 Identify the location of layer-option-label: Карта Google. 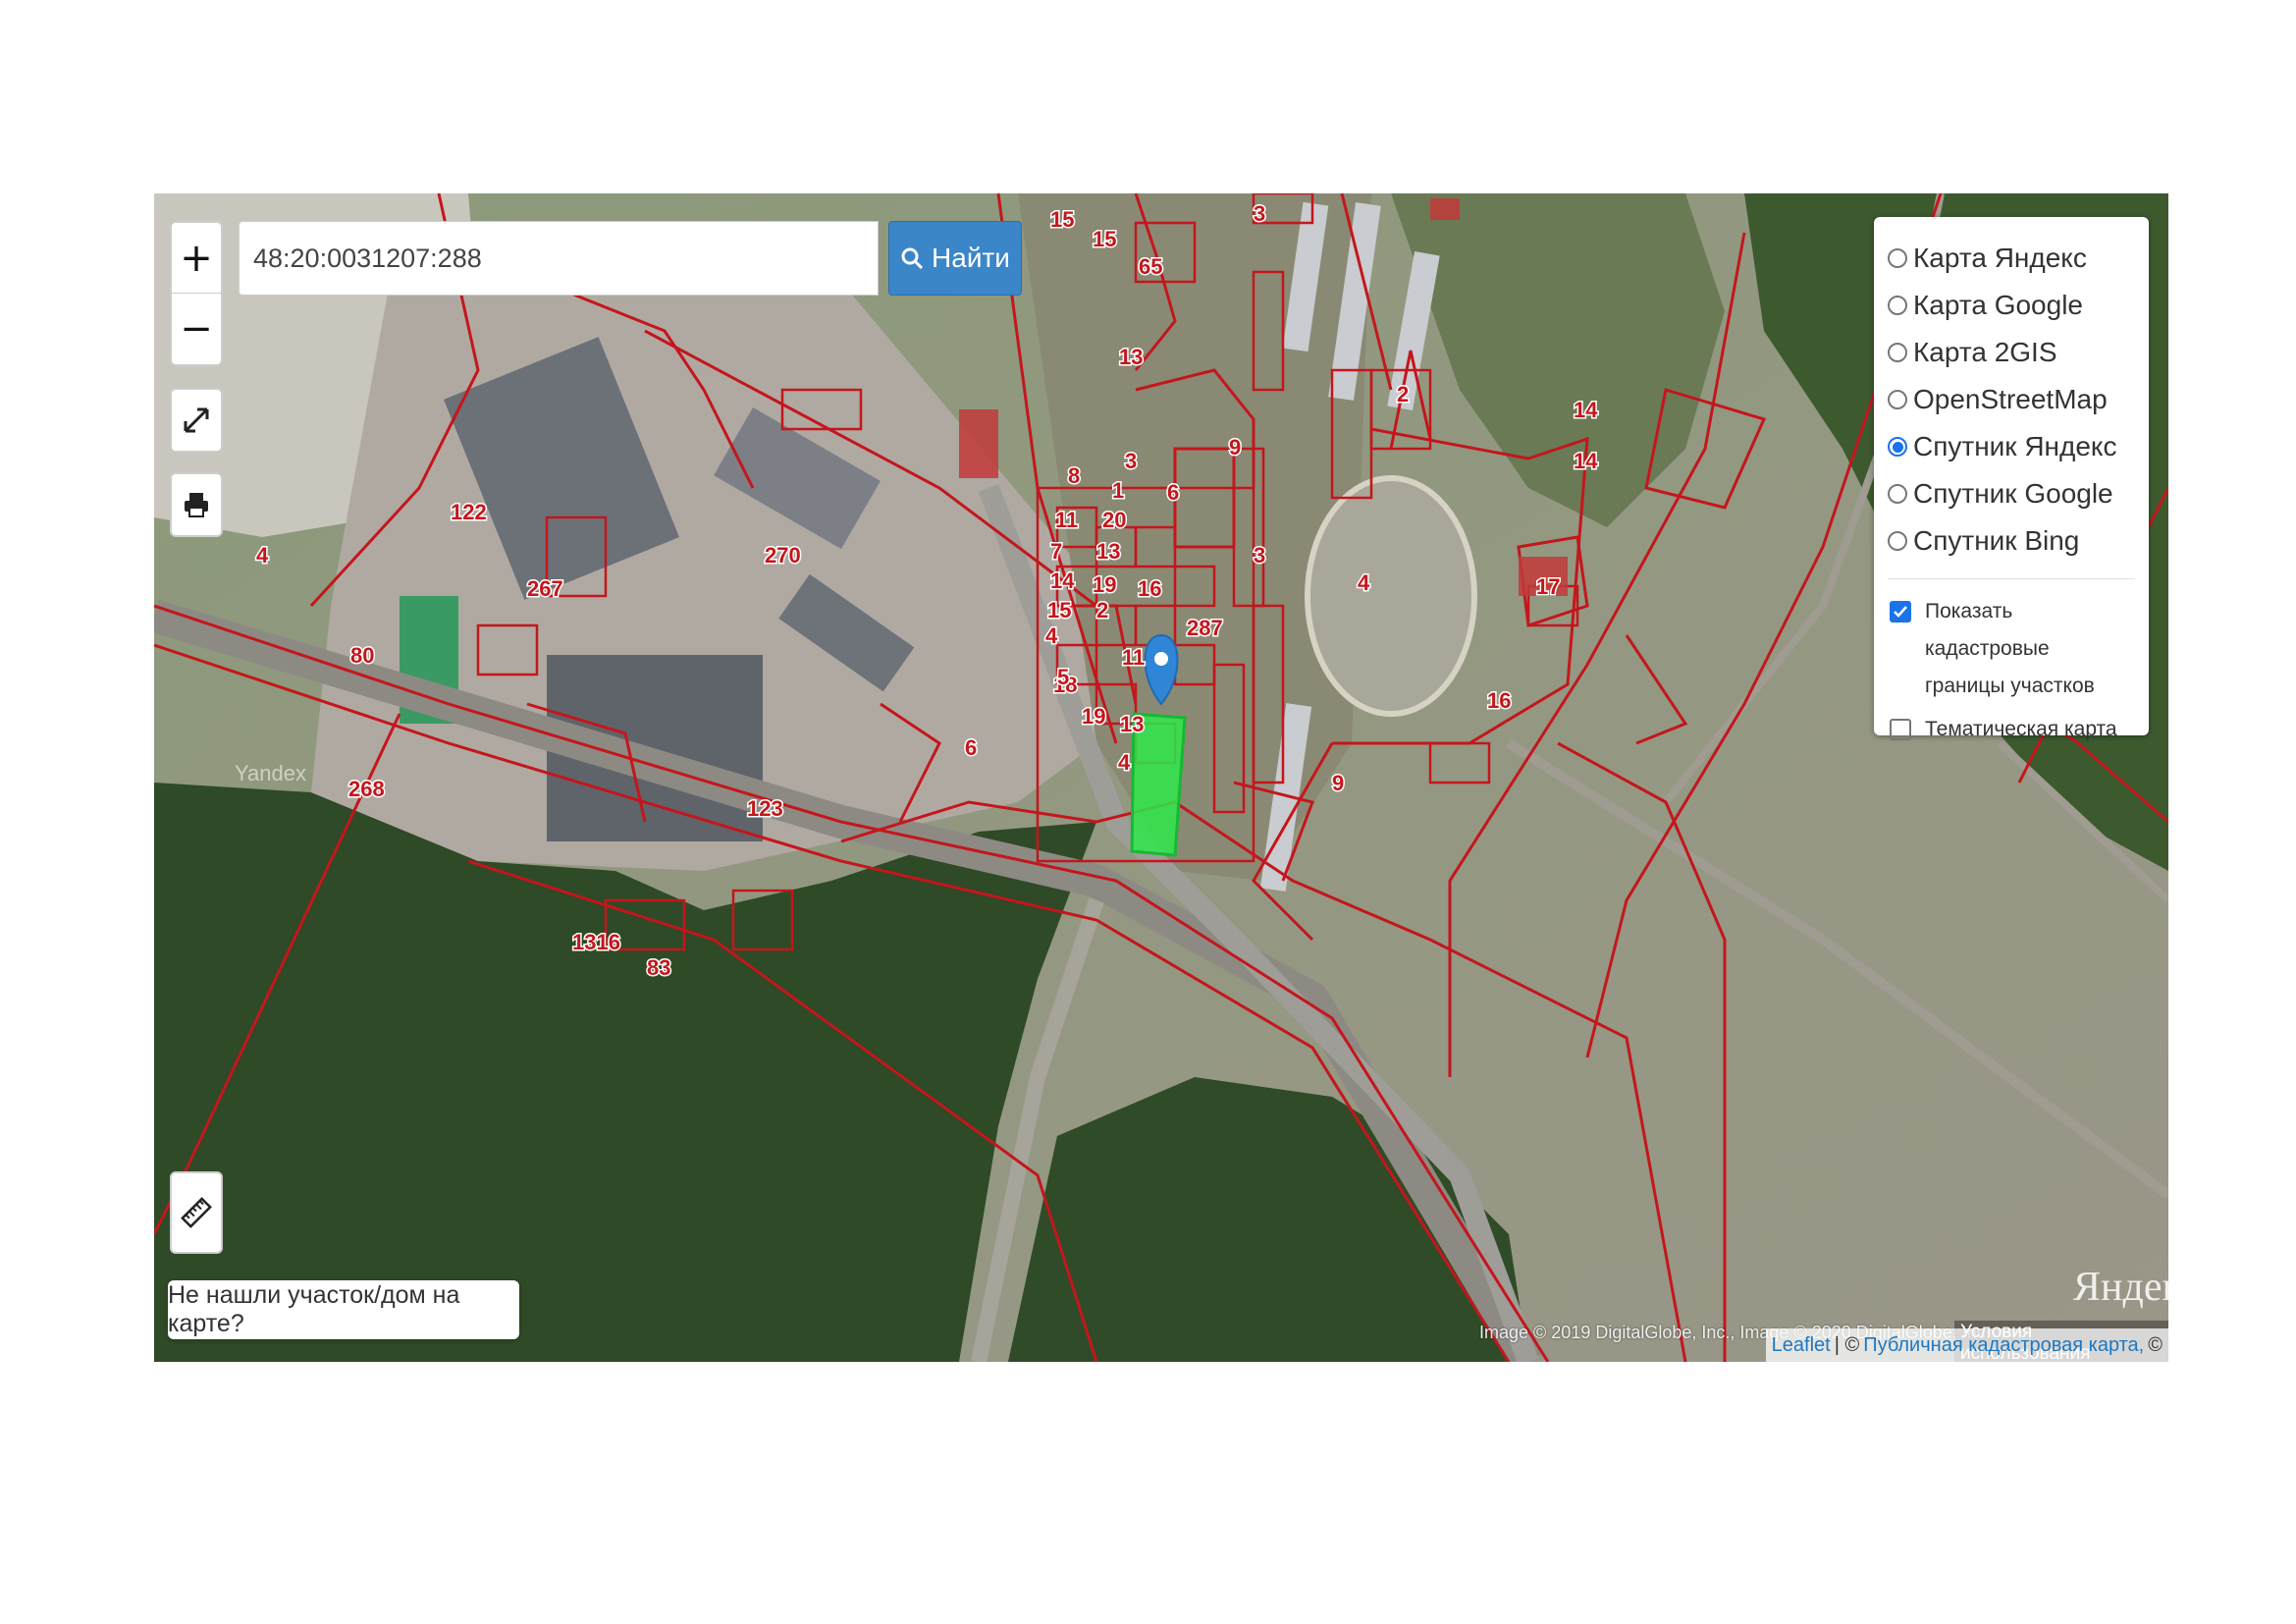
(1998, 305).